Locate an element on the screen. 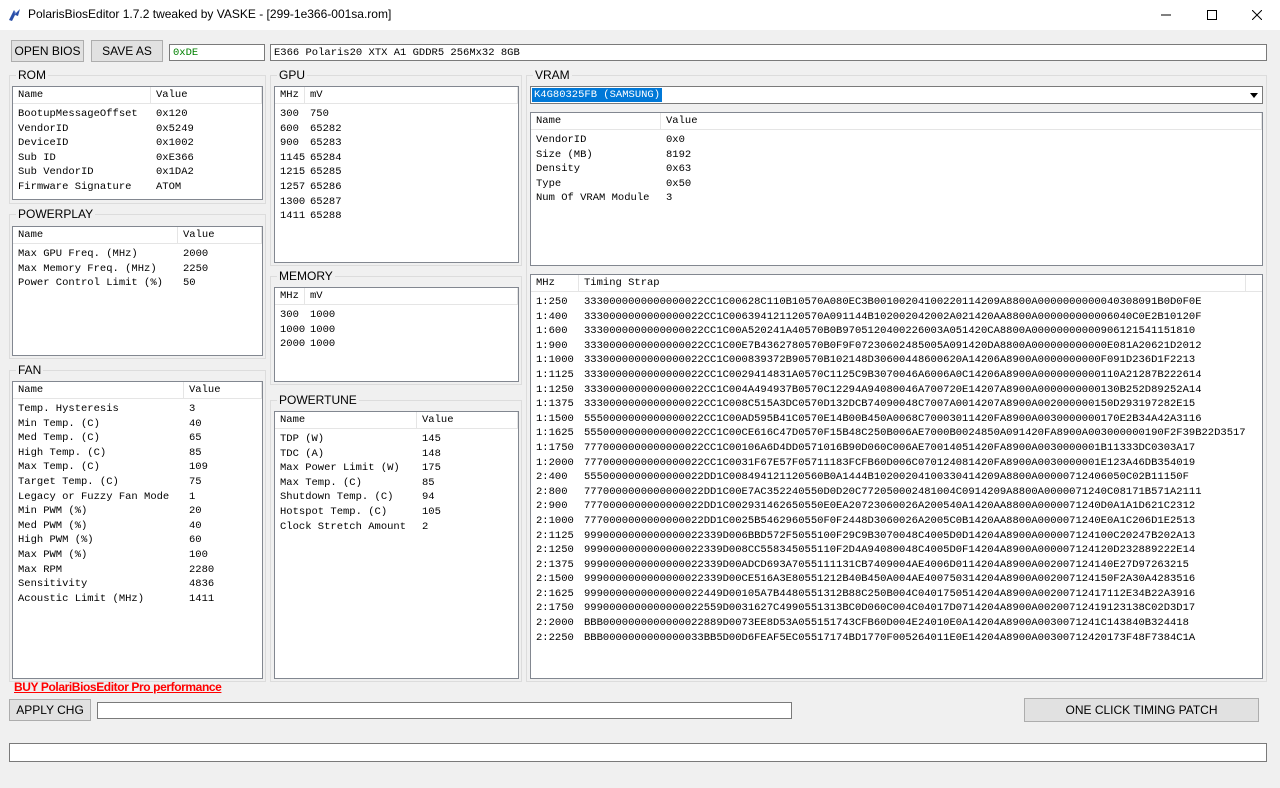 This screenshot has width=1280, height=788. one-click-timing-patch-button: ONE CLICK TIMING PATCH is located at coordinates (1141, 710).